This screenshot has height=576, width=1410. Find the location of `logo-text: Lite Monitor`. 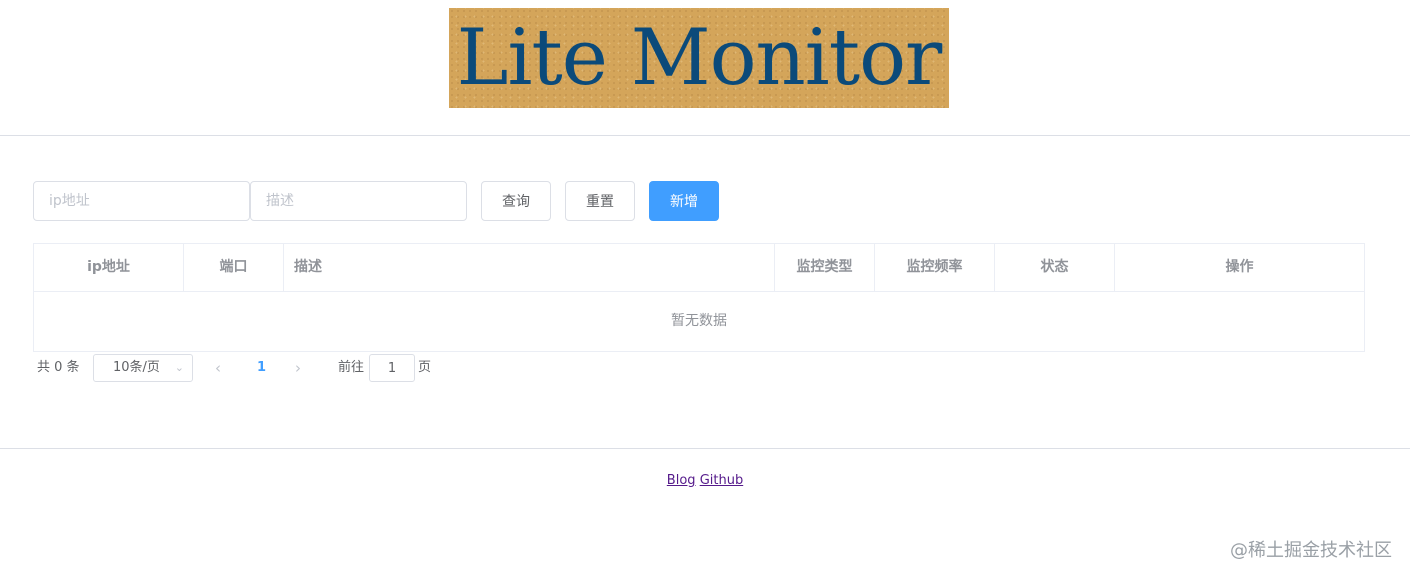

logo-text: Lite Monitor is located at coordinates (699, 58).